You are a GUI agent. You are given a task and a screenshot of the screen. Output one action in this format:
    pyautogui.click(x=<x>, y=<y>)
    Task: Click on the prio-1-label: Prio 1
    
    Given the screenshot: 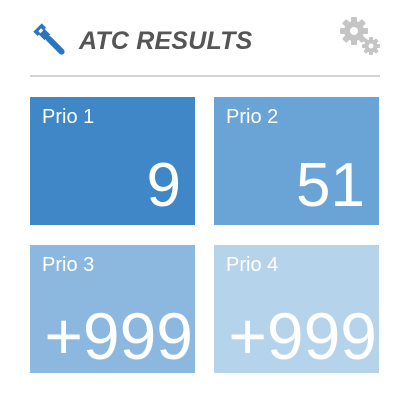 What is the action you would take?
    pyautogui.click(x=68, y=117)
    